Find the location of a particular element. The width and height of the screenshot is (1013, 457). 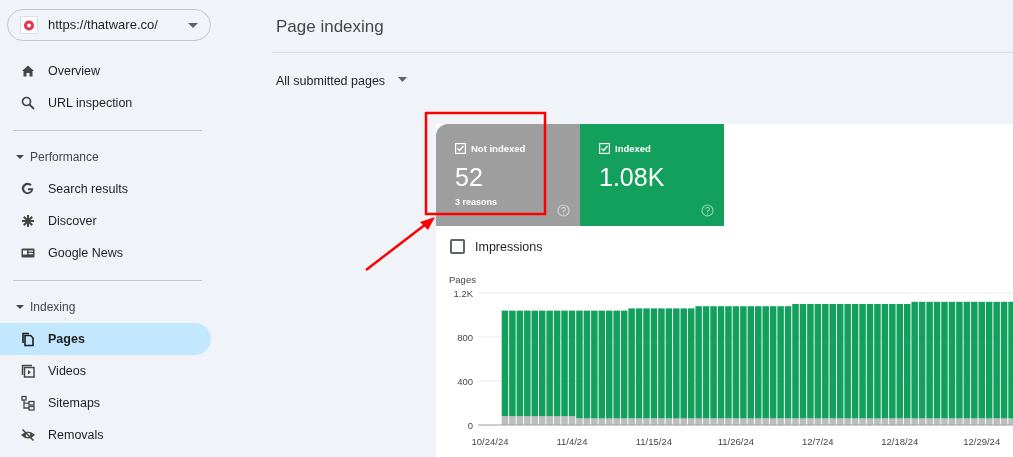

sidebar-item: Pages is located at coordinates (105, 339).